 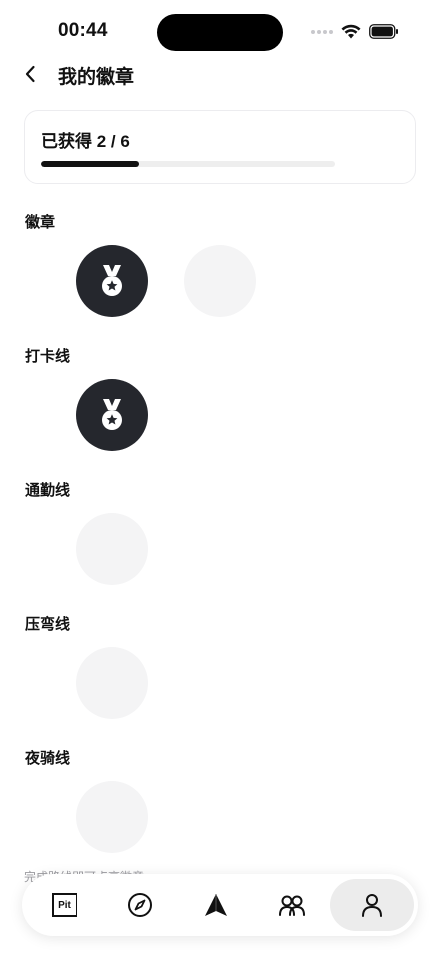 I want to click on compass-icon, so click(x=140, y=905).